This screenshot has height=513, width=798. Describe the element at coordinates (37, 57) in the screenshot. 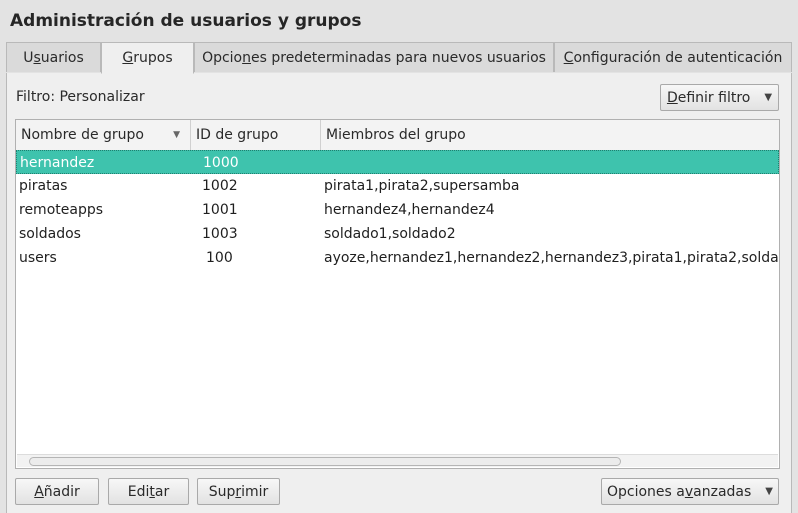

I see `tab-mnemonic: s` at that location.